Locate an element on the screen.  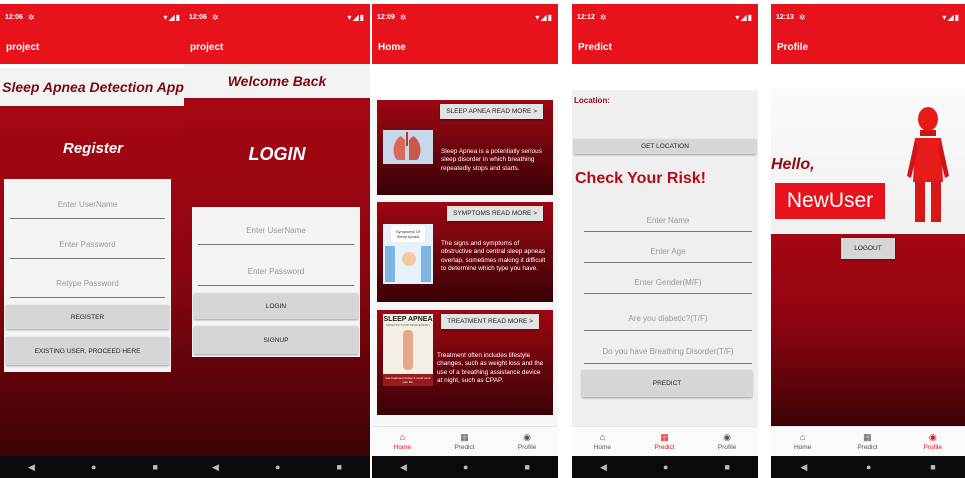
login-heading: LOGIN is located at coordinates (277, 154).